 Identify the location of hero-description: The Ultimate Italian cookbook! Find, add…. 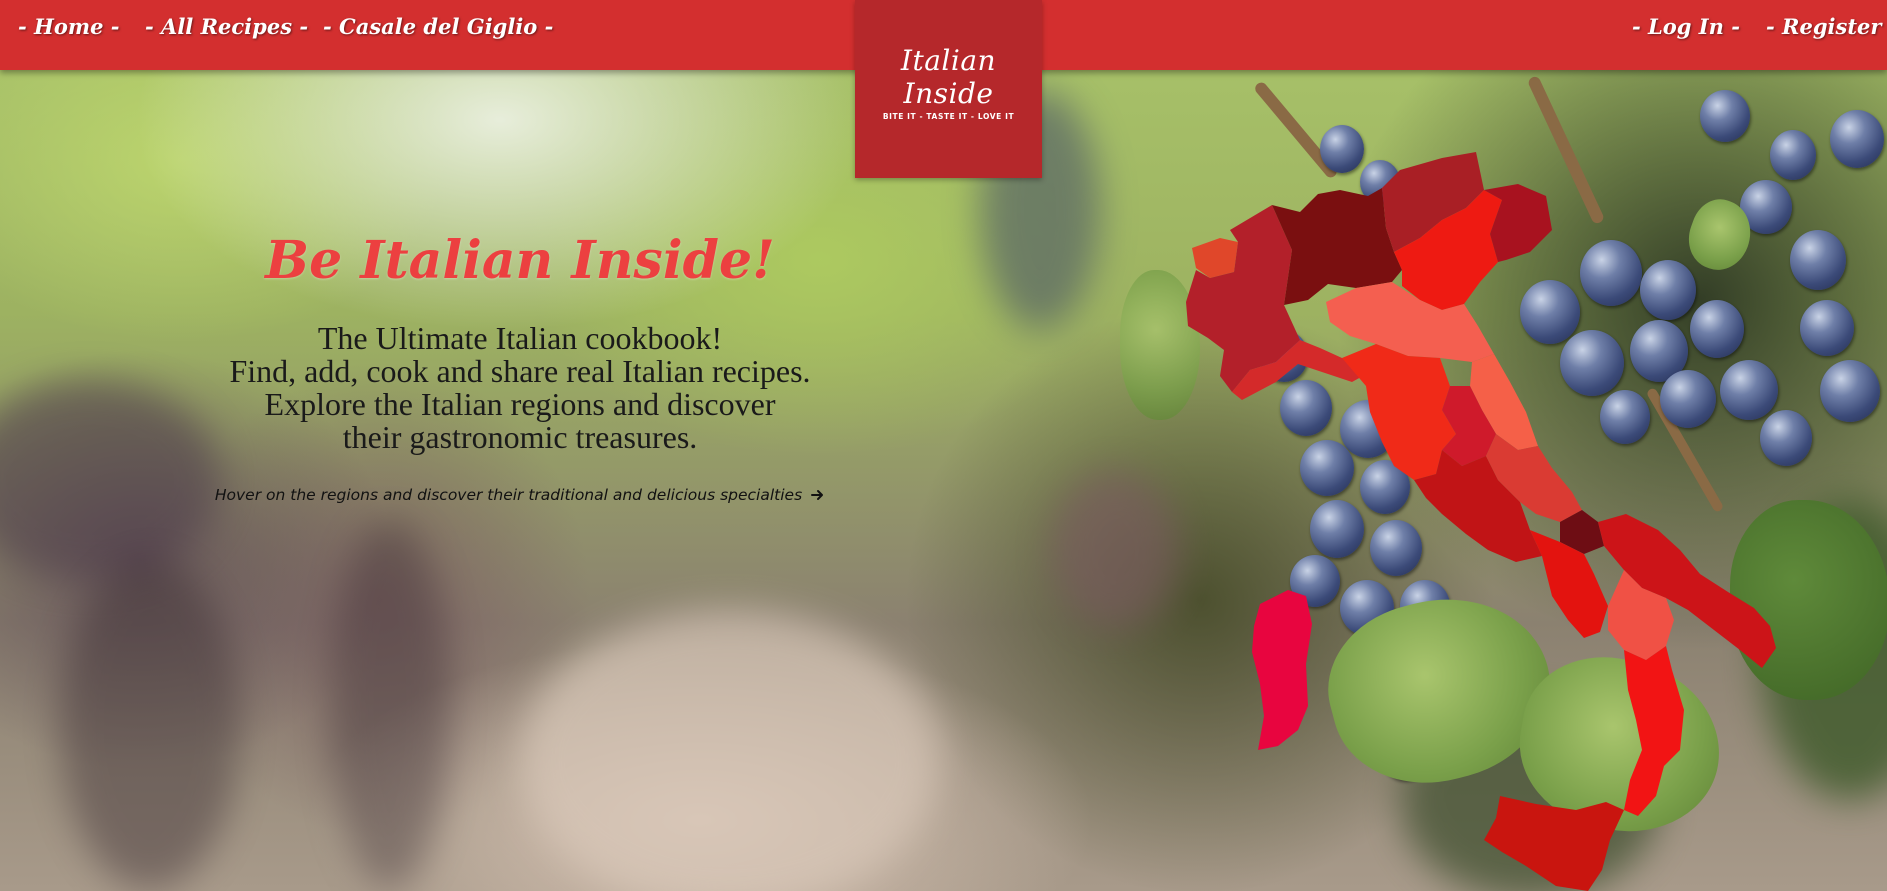
(520, 388).